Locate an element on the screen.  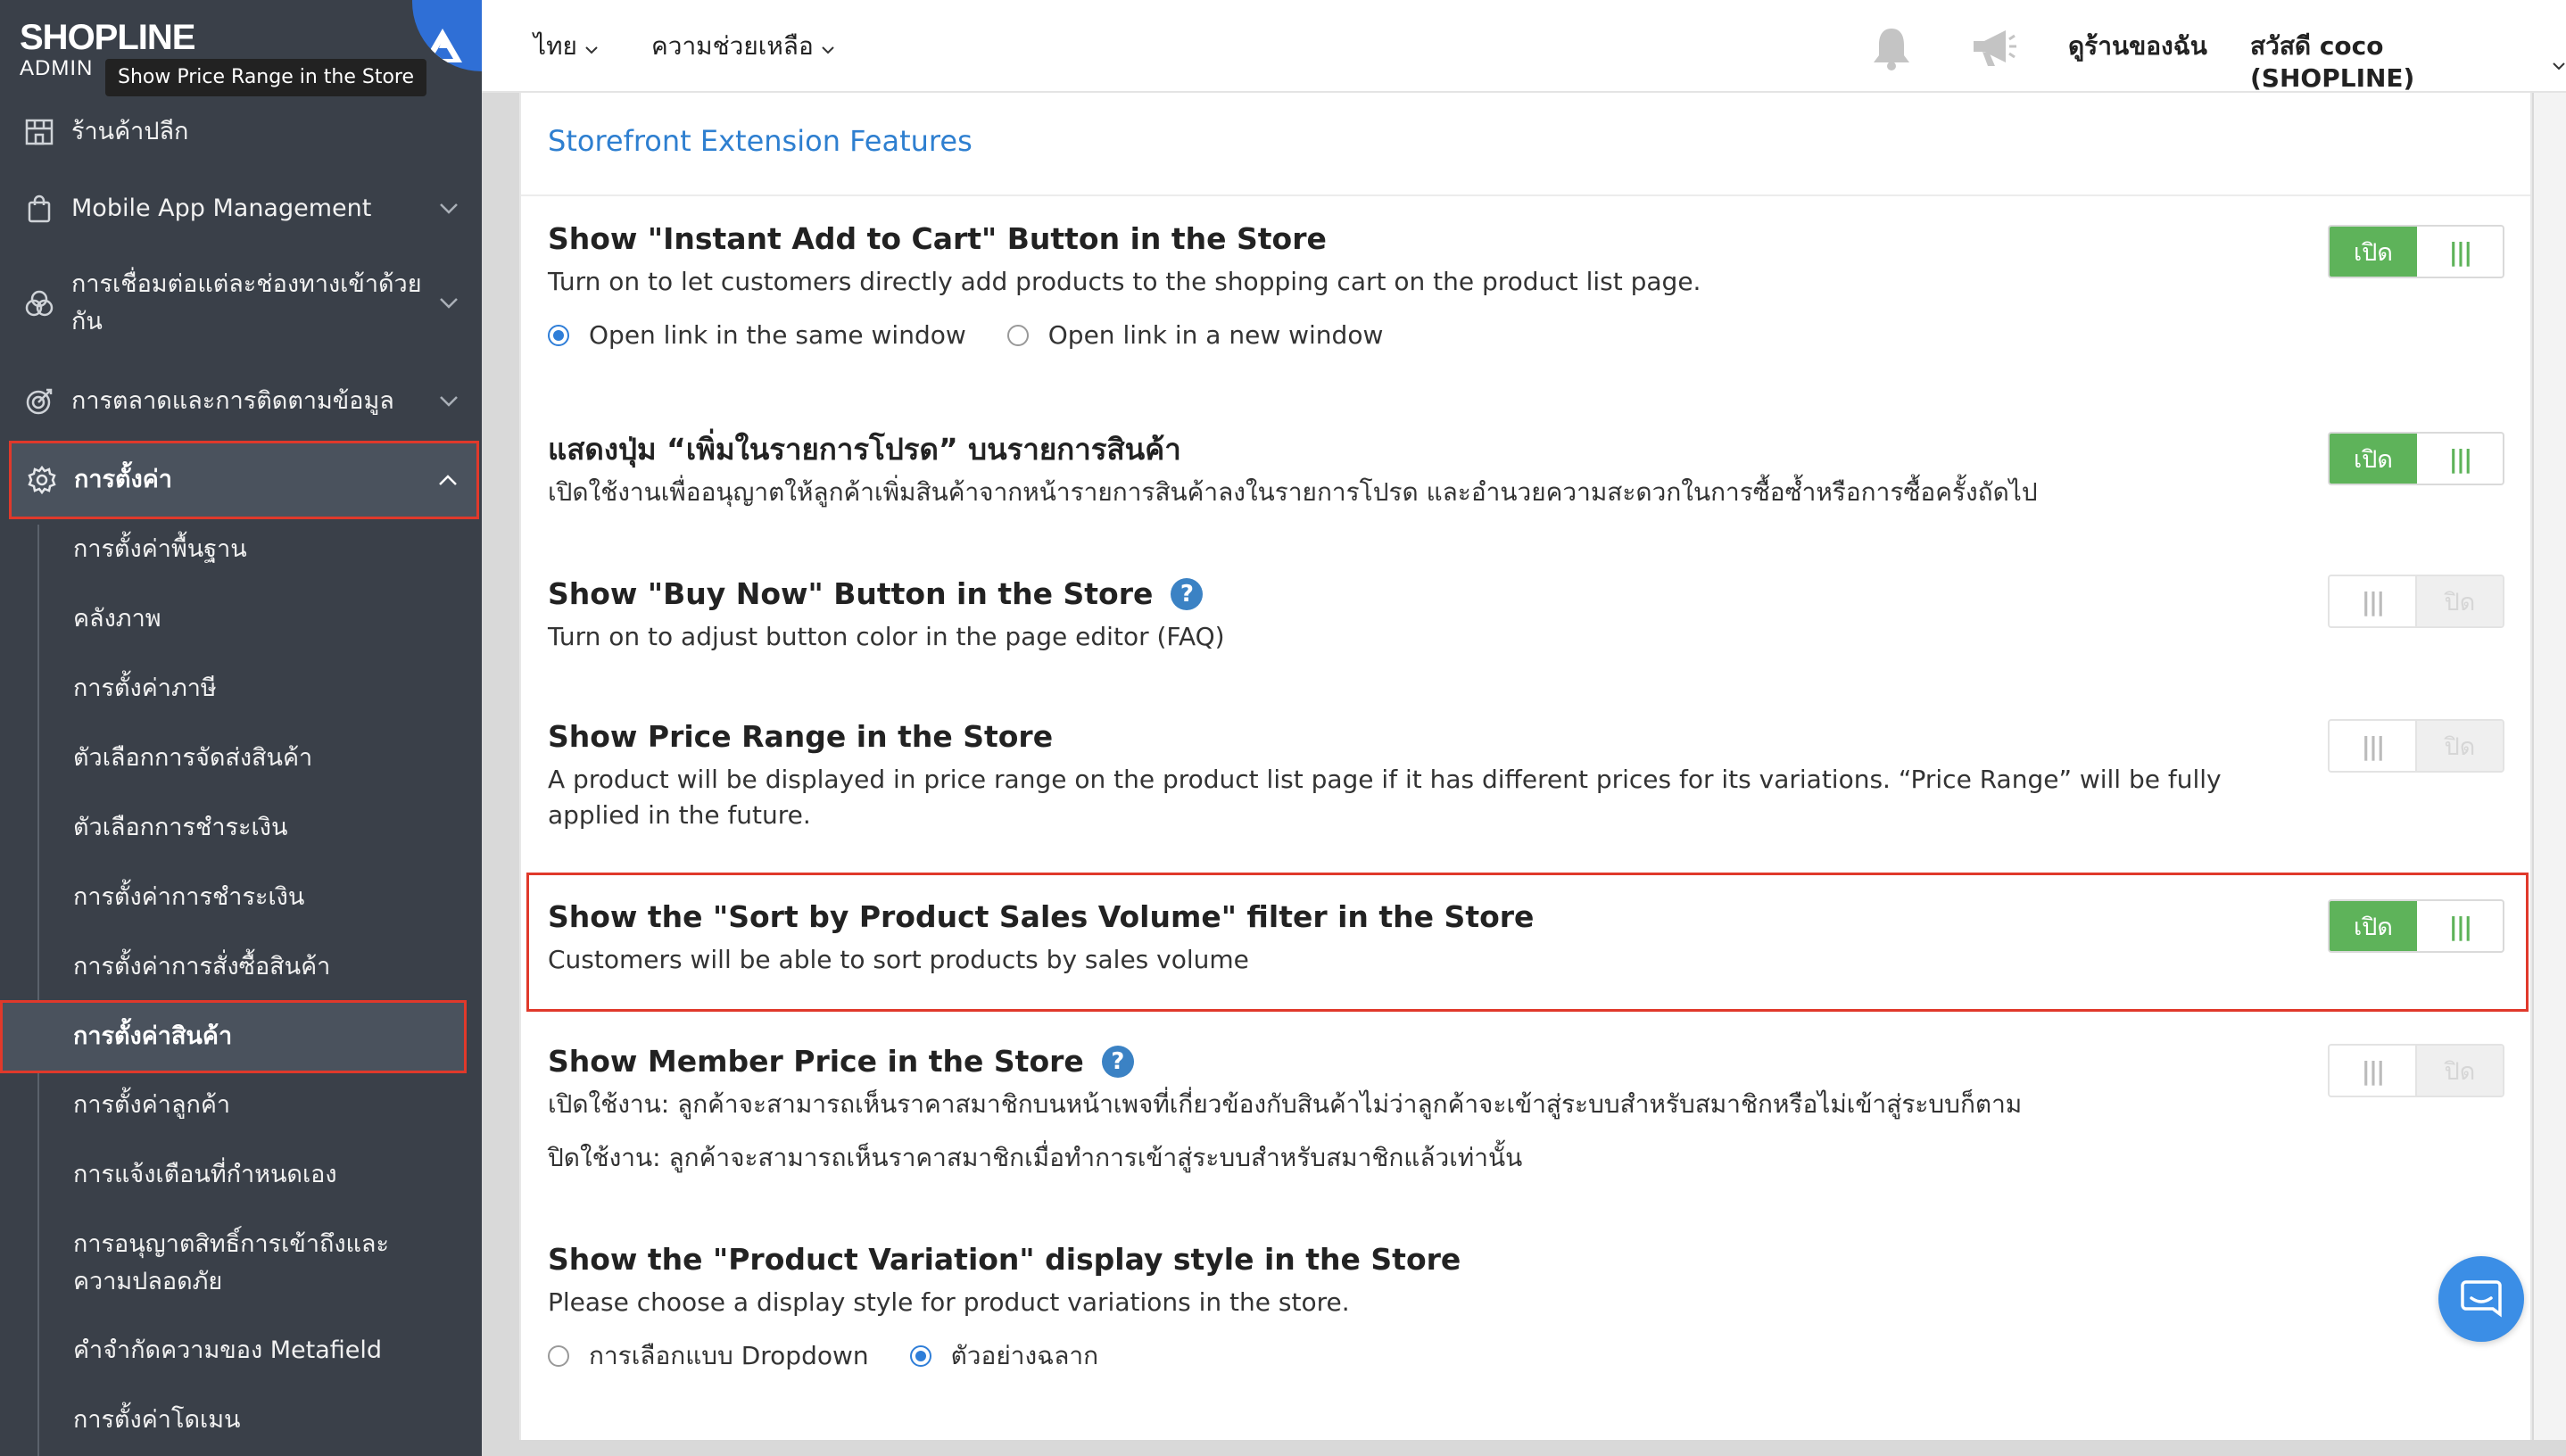
radio-new-window: Open link in a new window is located at coordinates (1195, 335).